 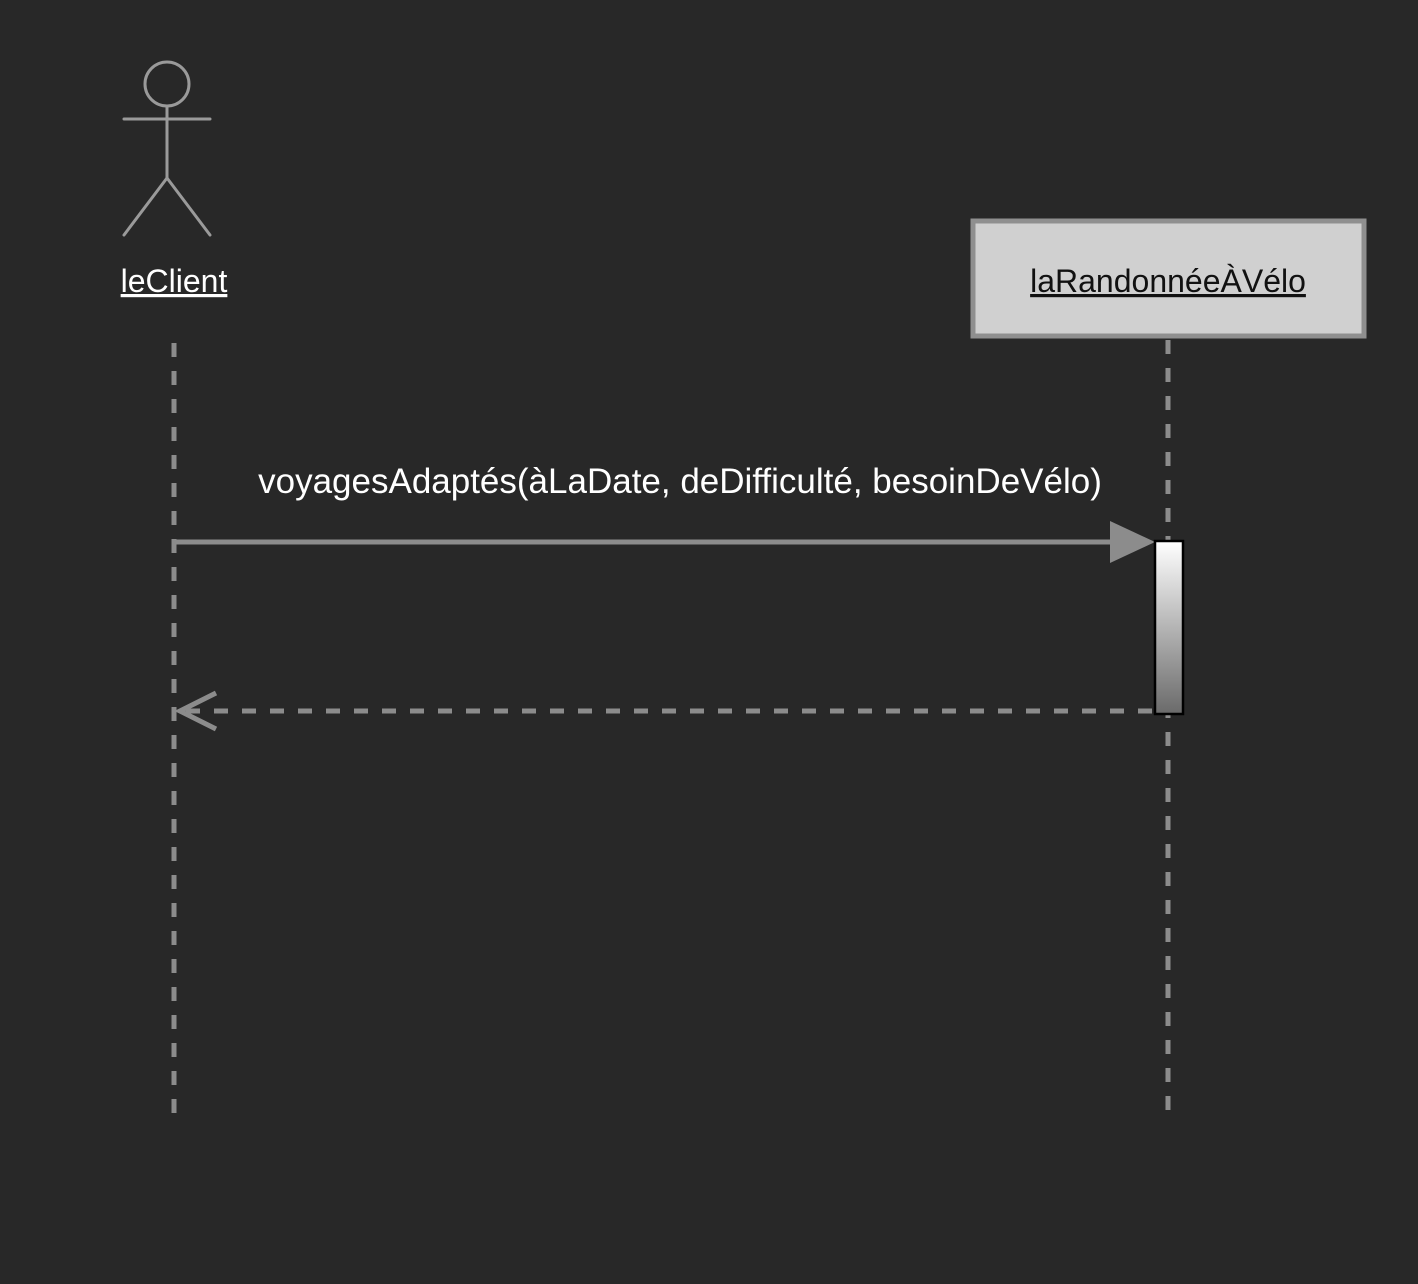 I want to click on activation-bar, so click(x=1169, y=627).